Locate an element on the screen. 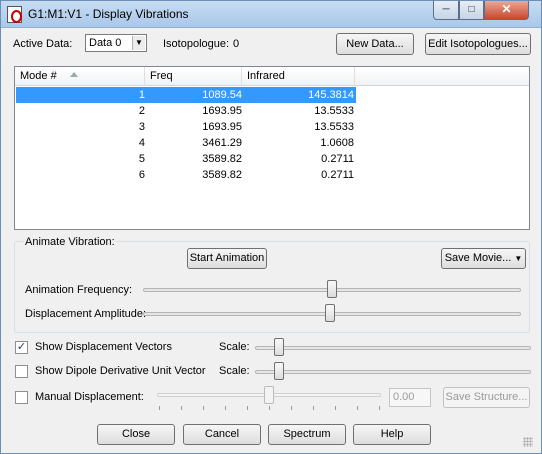  isotopologue-value: 0 is located at coordinates (236, 44).